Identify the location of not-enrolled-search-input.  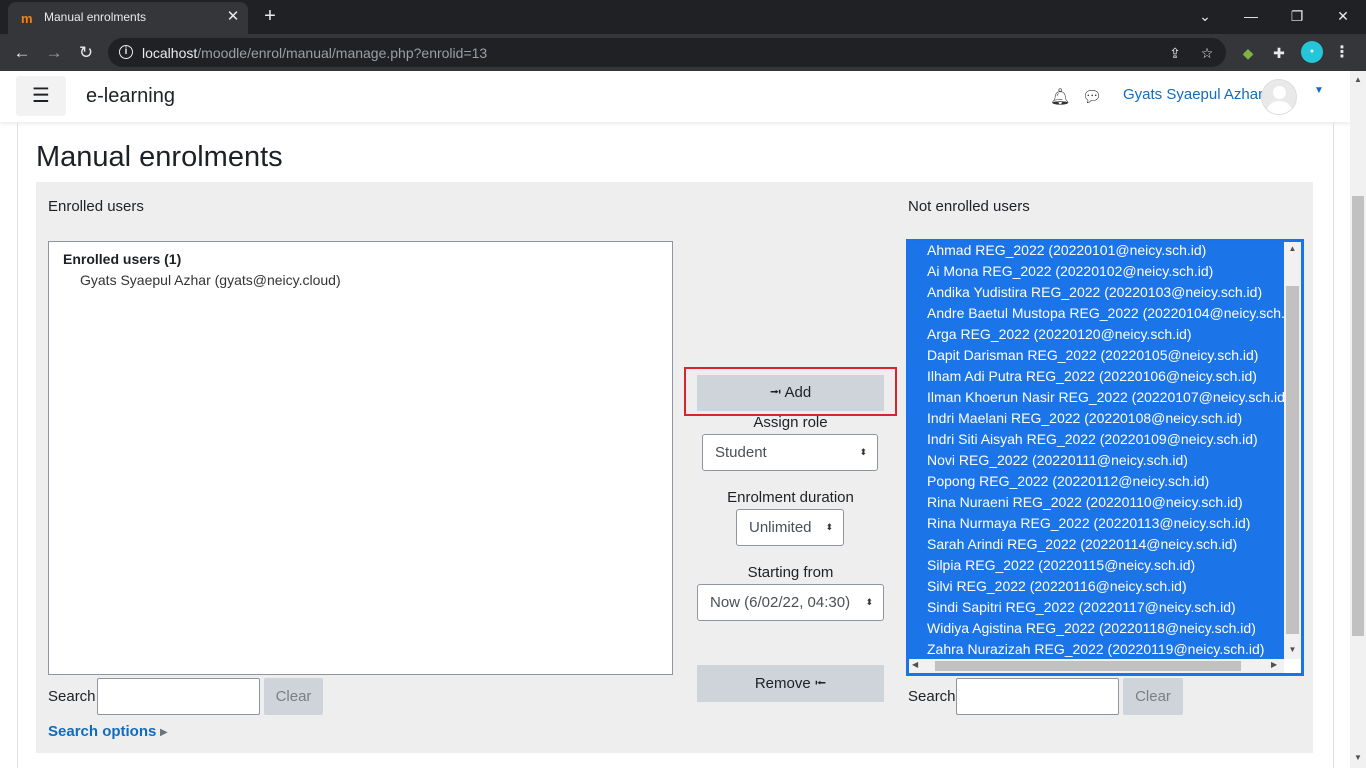
(1037, 696).